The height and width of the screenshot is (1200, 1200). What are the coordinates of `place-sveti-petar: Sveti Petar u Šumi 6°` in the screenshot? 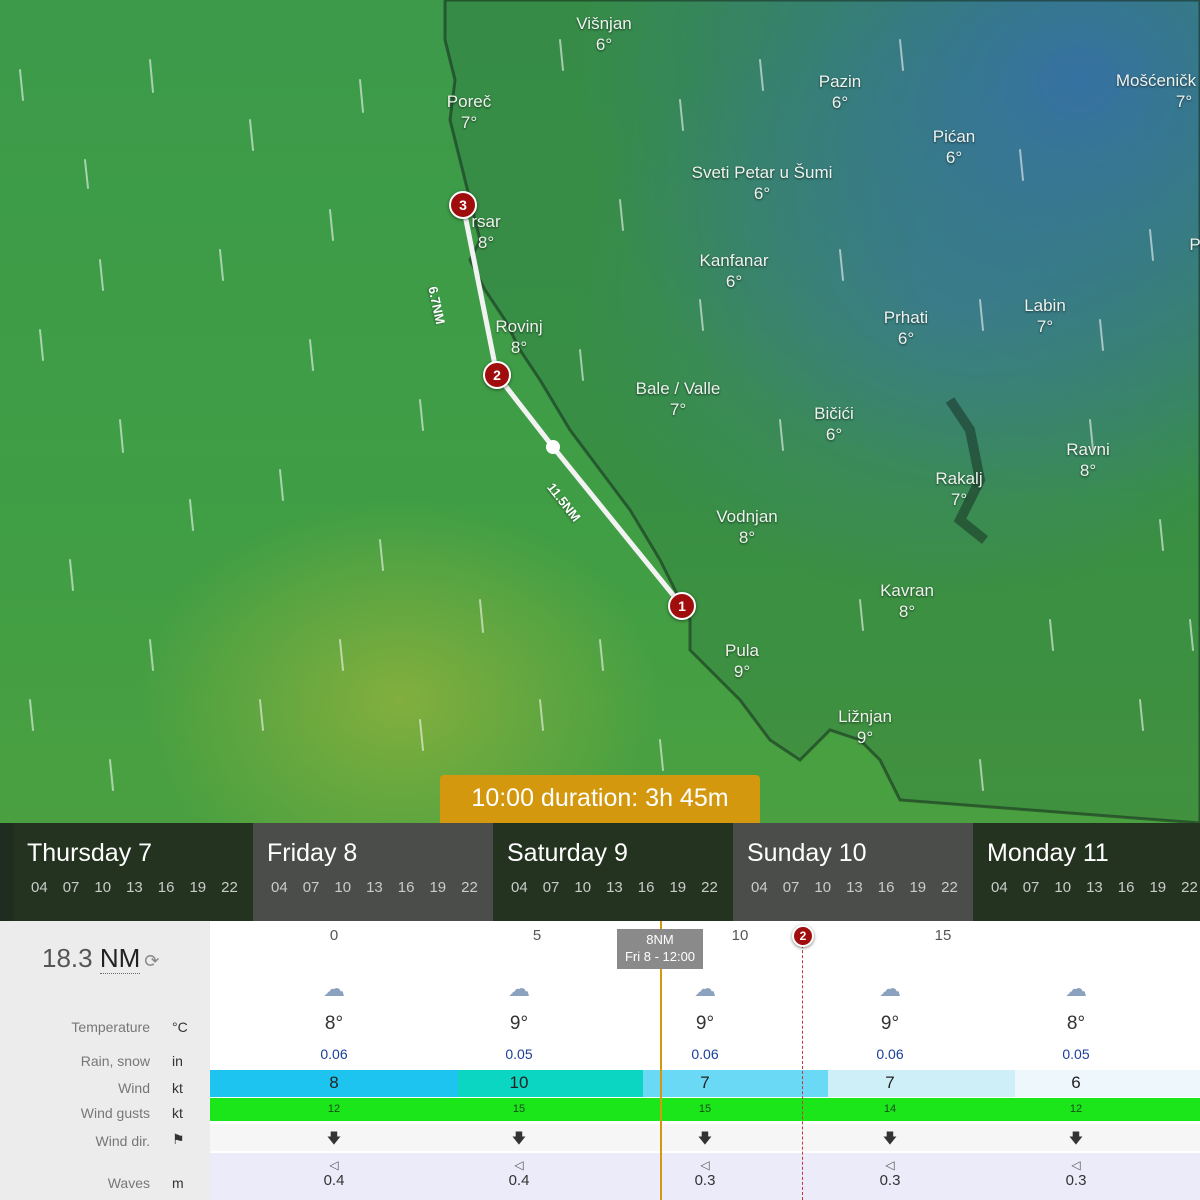 It's located at (762, 183).